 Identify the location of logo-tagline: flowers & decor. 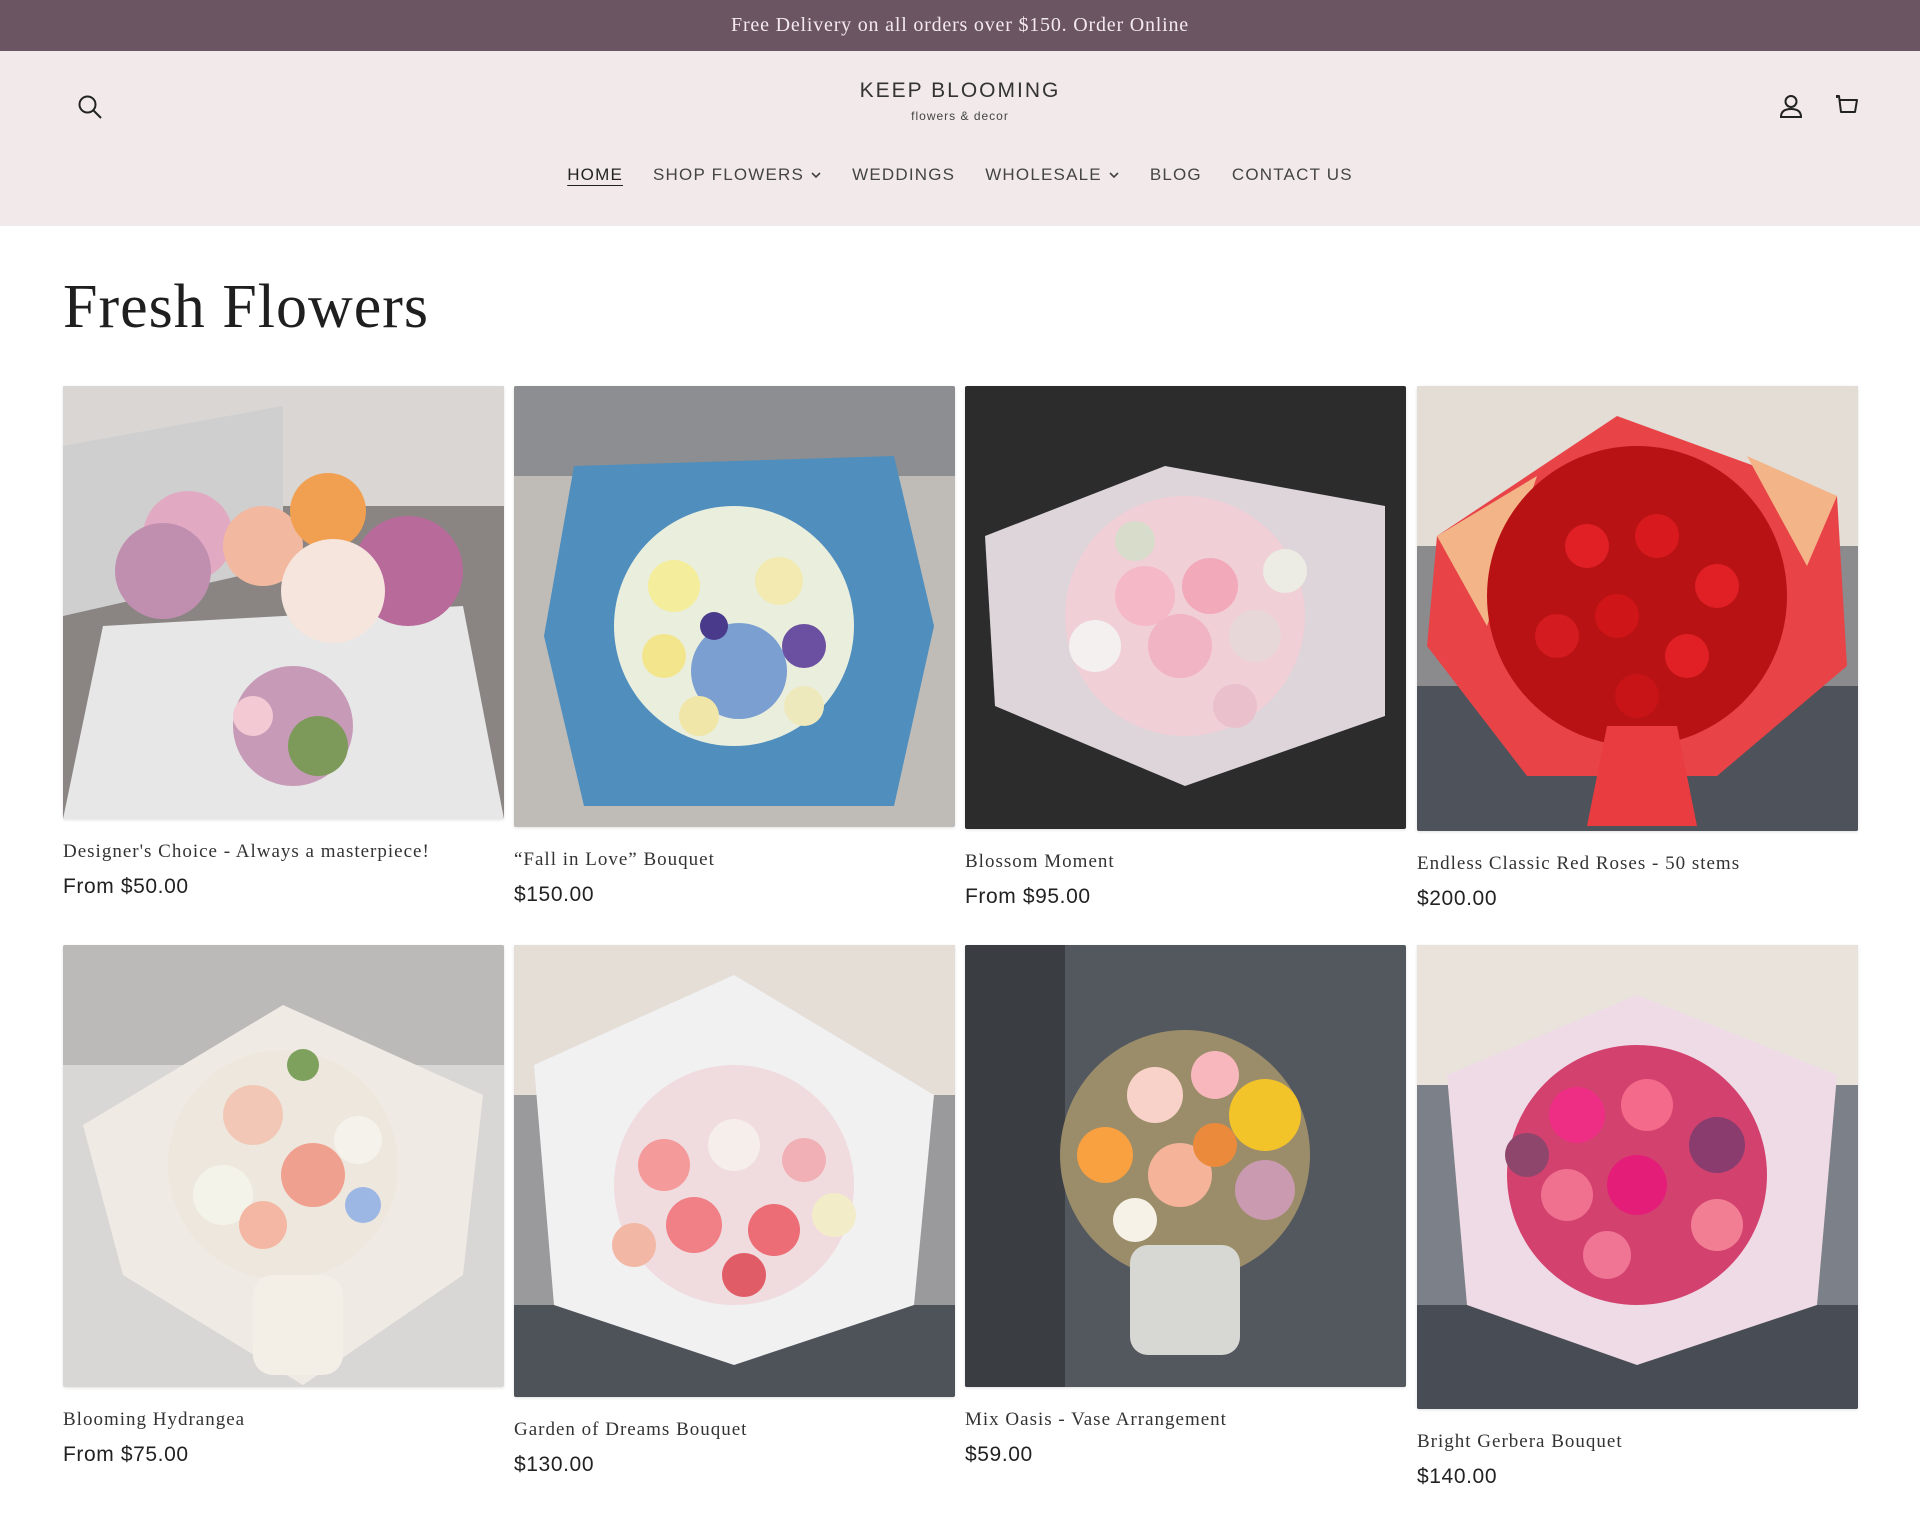
(960, 116).